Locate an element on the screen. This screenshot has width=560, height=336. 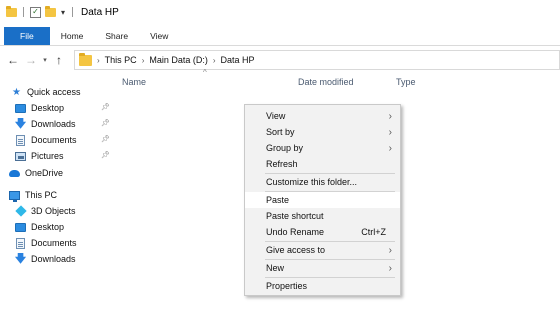
menu-item-refresh: Refresh is located at coordinates (322, 164).